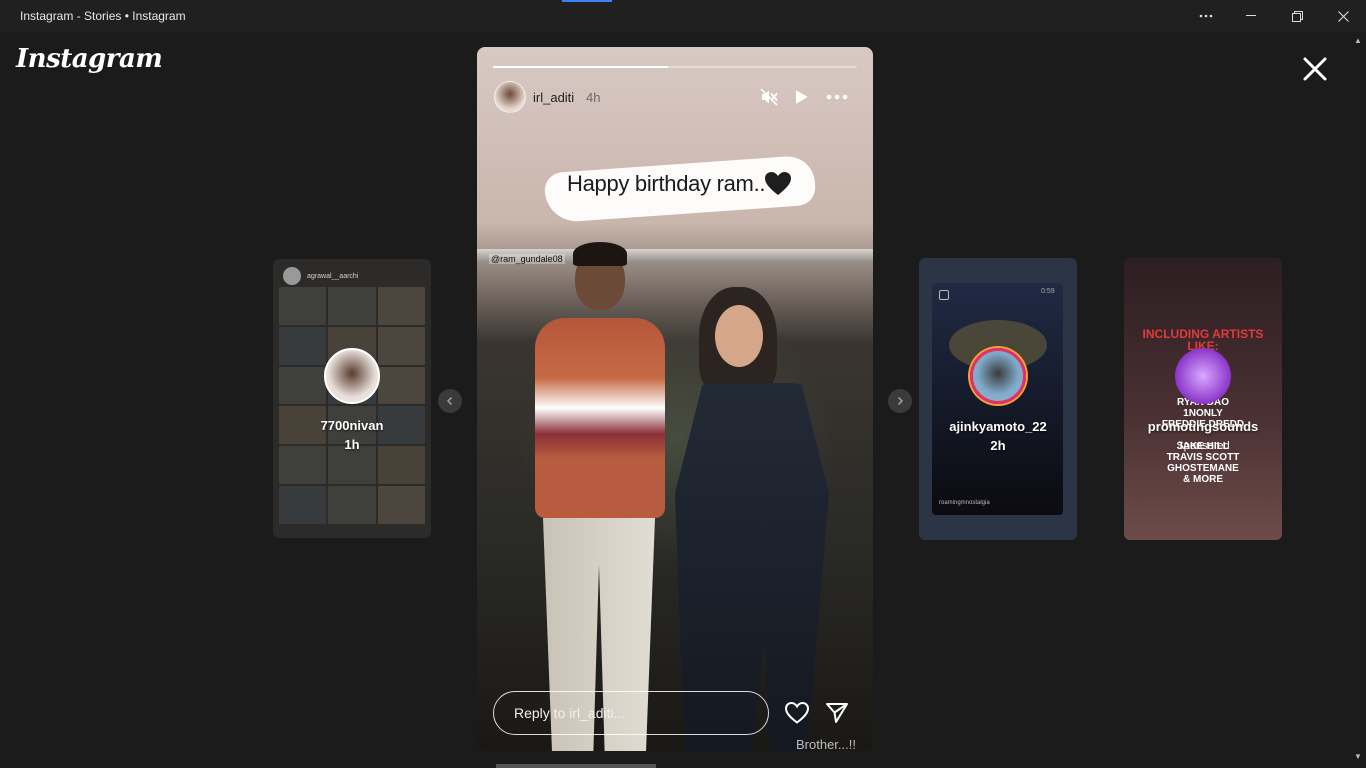 Image resolution: width=1366 pixels, height=768 pixels. I want to click on send-icon, so click(837, 713).